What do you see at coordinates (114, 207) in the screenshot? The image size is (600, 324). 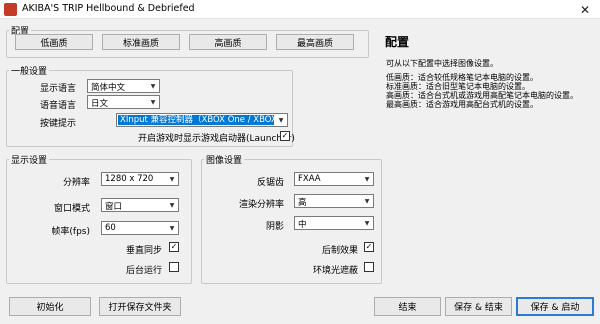 I see `window-mode-value: 窗口` at bounding box center [114, 207].